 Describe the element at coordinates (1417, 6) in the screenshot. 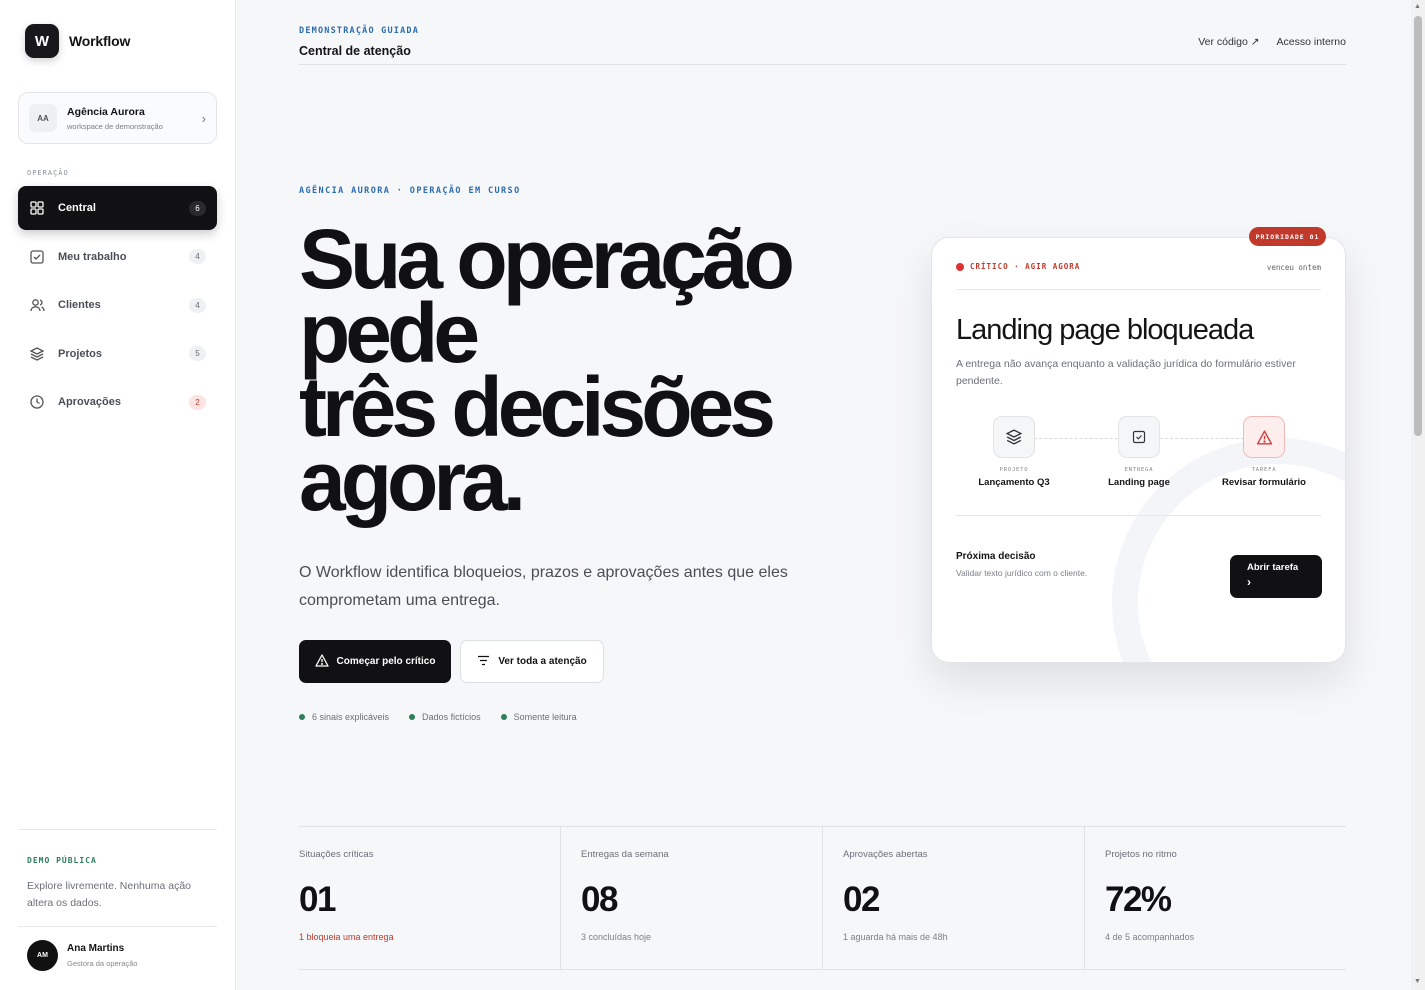

I see `scroll-up-icon: ▲` at that location.